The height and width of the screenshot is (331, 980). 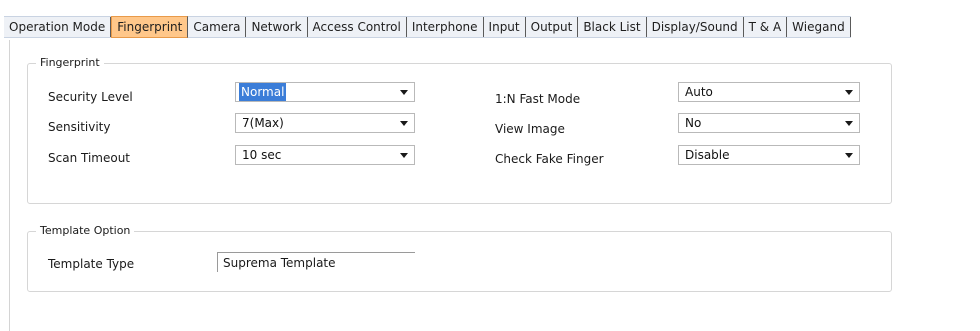 I want to click on check-fake-finger-label: Check Fake Finger, so click(x=549, y=159).